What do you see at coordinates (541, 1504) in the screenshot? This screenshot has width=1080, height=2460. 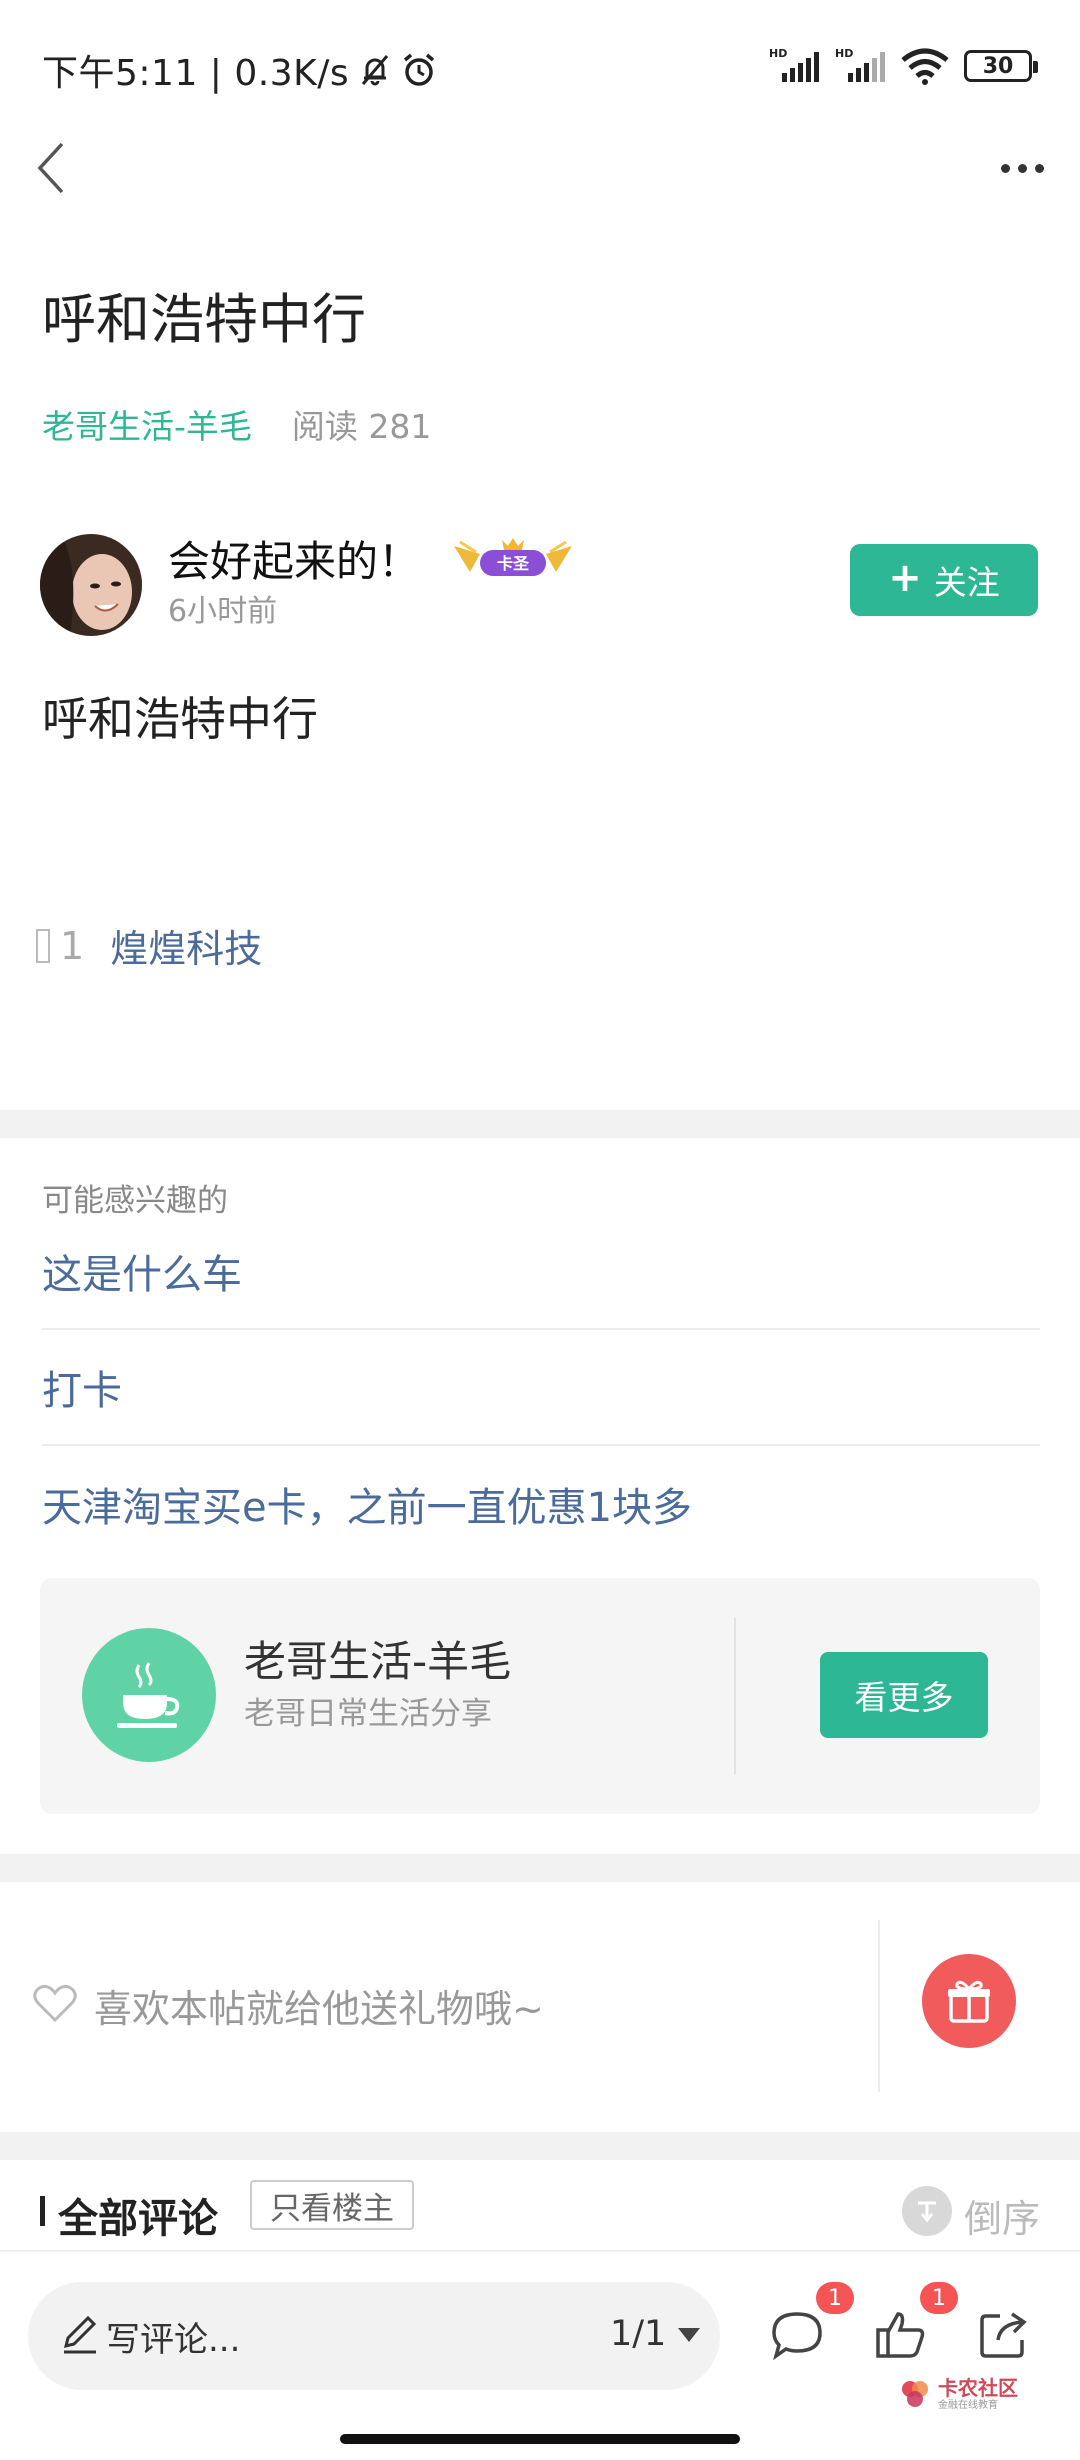 I see `related-item: 天津淘宝买e卡，之前一直优惠1块多` at bounding box center [541, 1504].